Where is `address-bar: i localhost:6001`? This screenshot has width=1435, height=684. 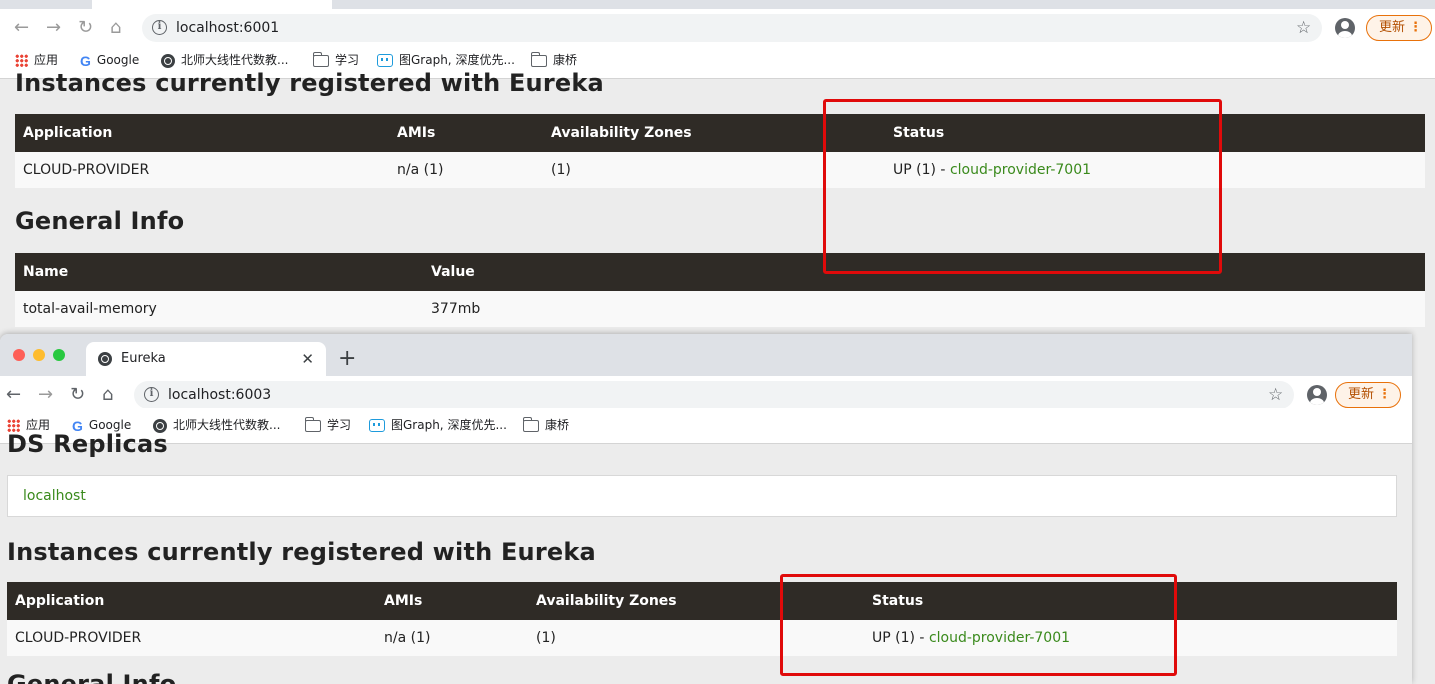 address-bar: i localhost:6001 is located at coordinates (732, 28).